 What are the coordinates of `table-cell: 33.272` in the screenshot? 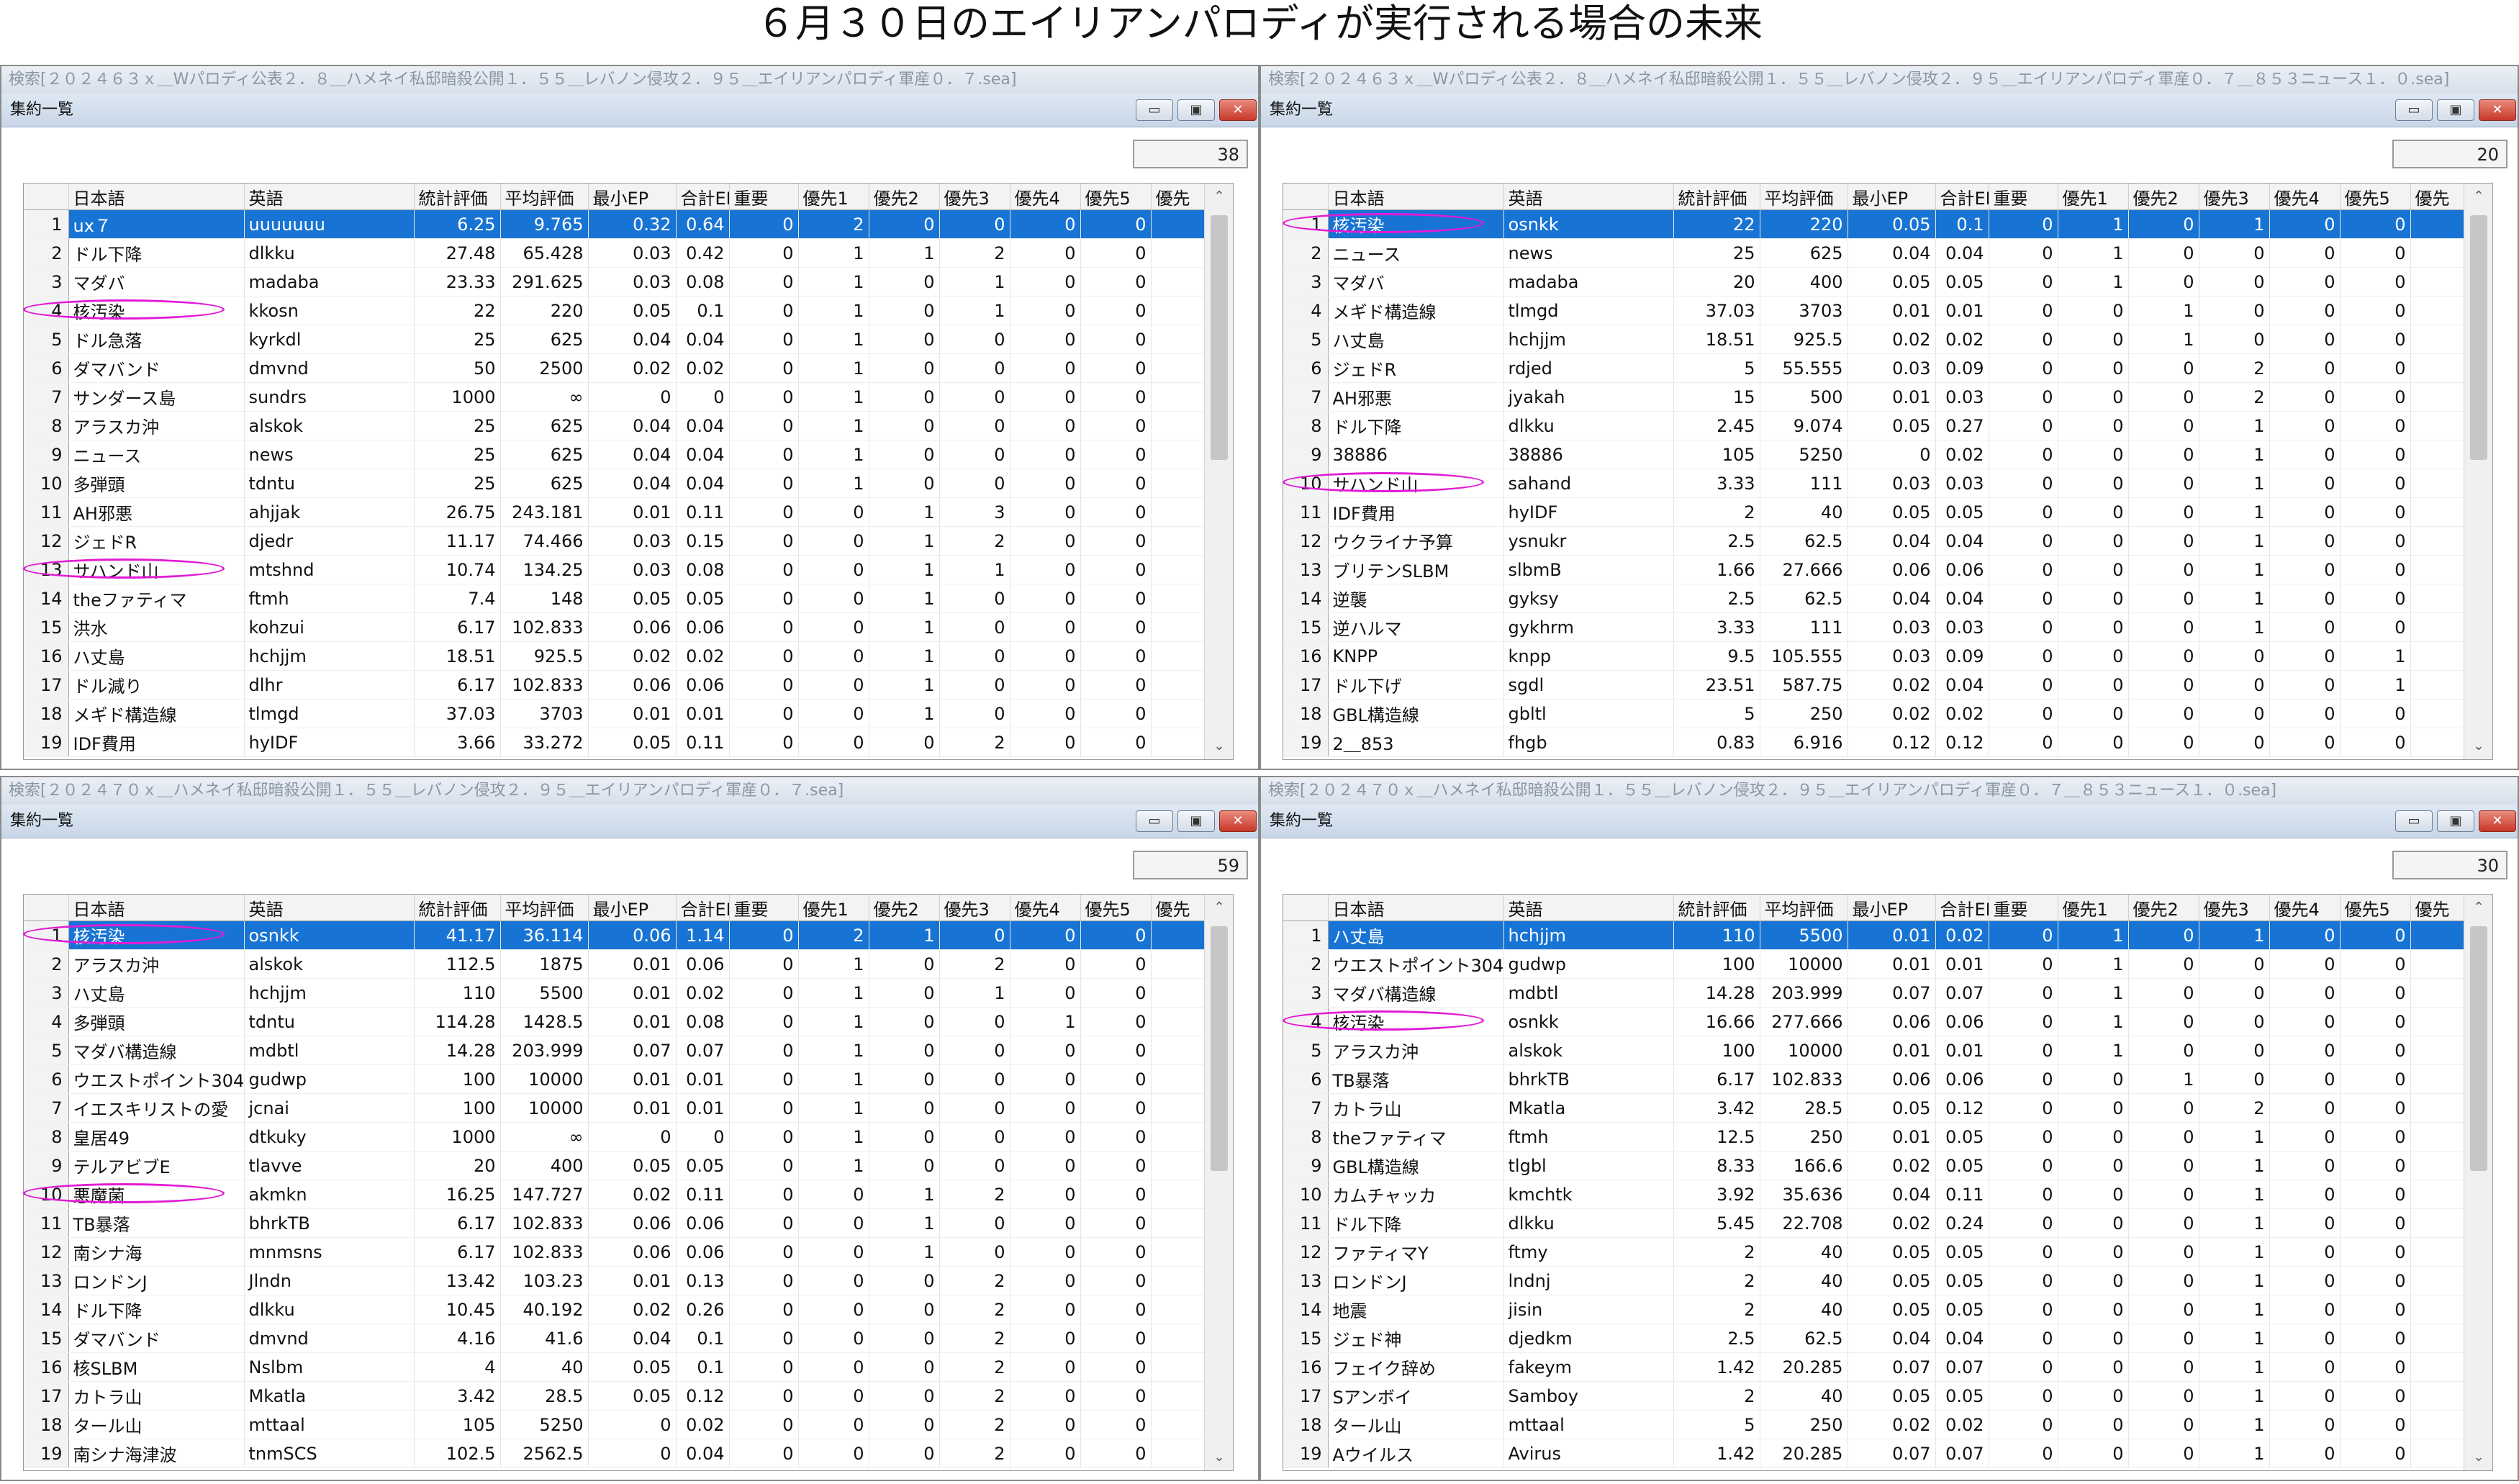 It's located at (545, 742).